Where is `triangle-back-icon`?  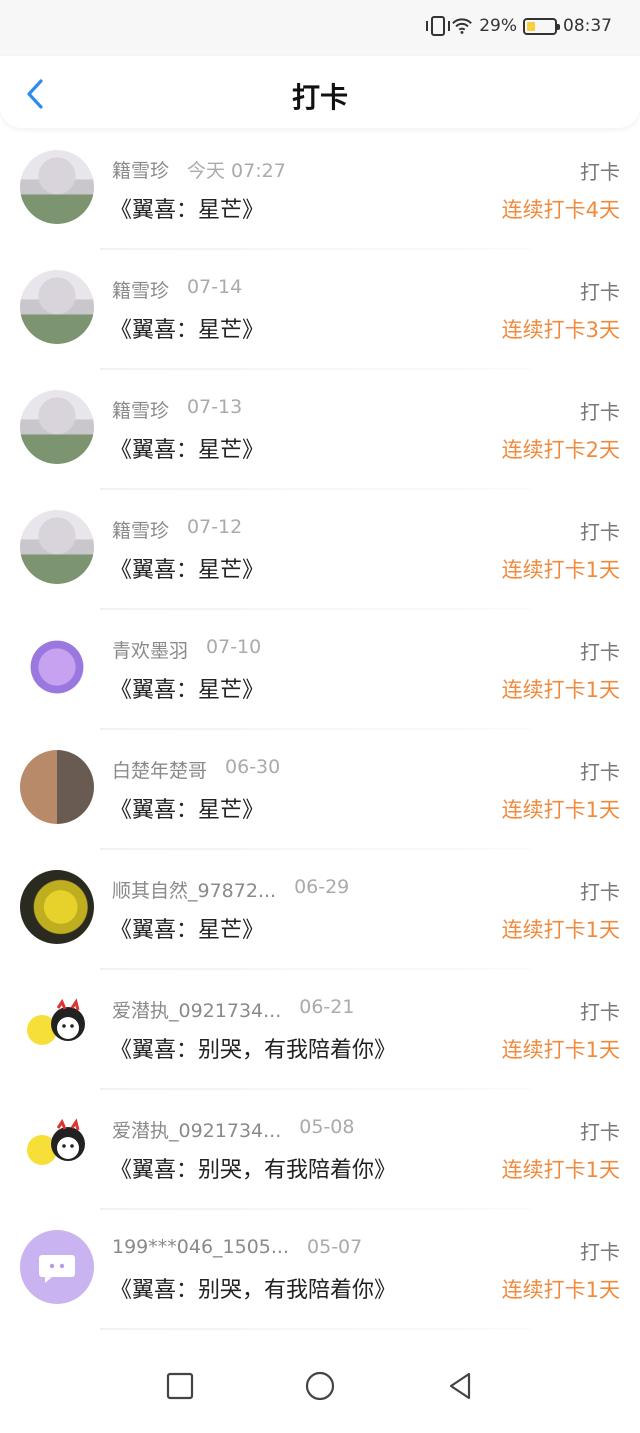
triangle-back-icon is located at coordinates (460, 1386).